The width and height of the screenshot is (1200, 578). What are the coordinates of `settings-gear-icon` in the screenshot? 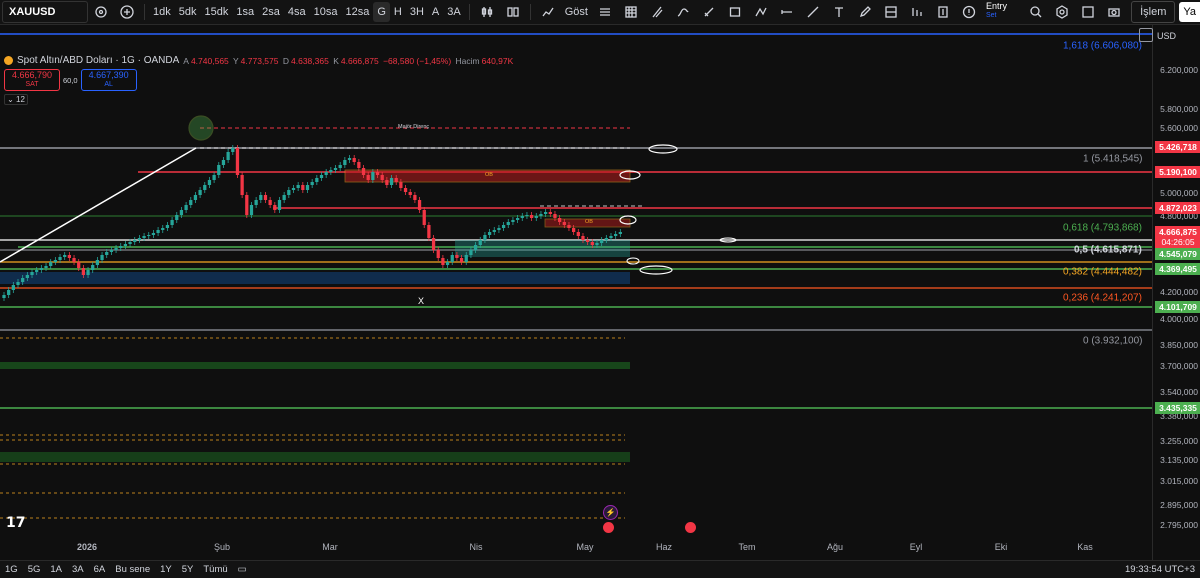 It's located at (1146, 35).